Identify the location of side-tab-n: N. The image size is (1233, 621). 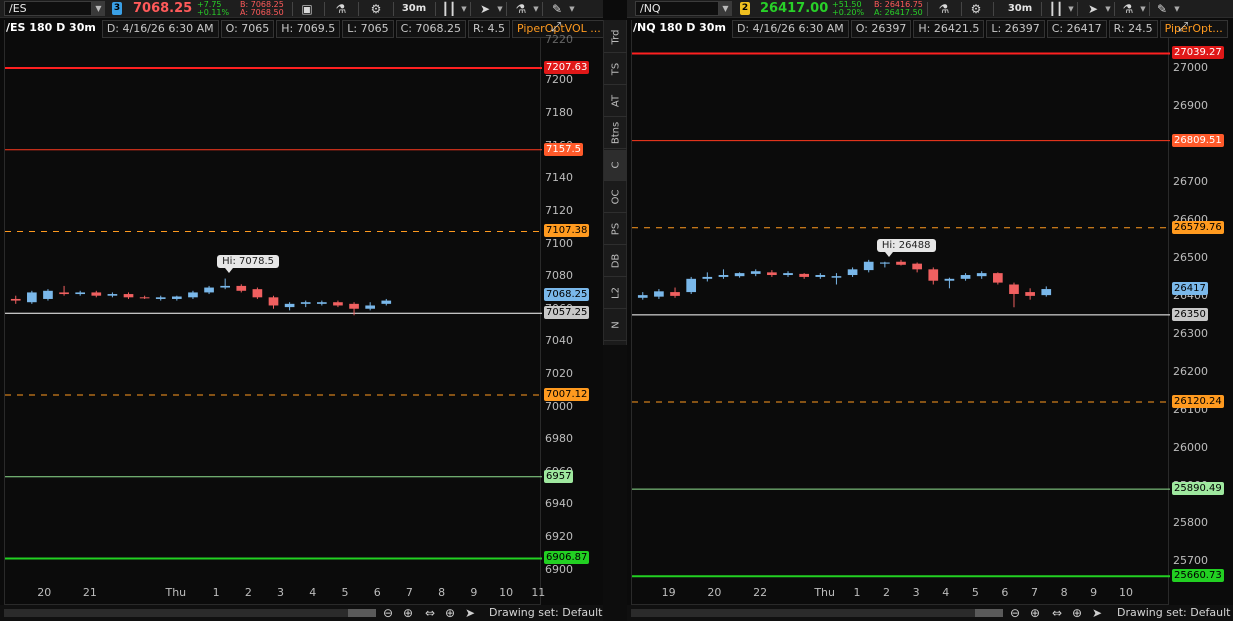
(615, 325).